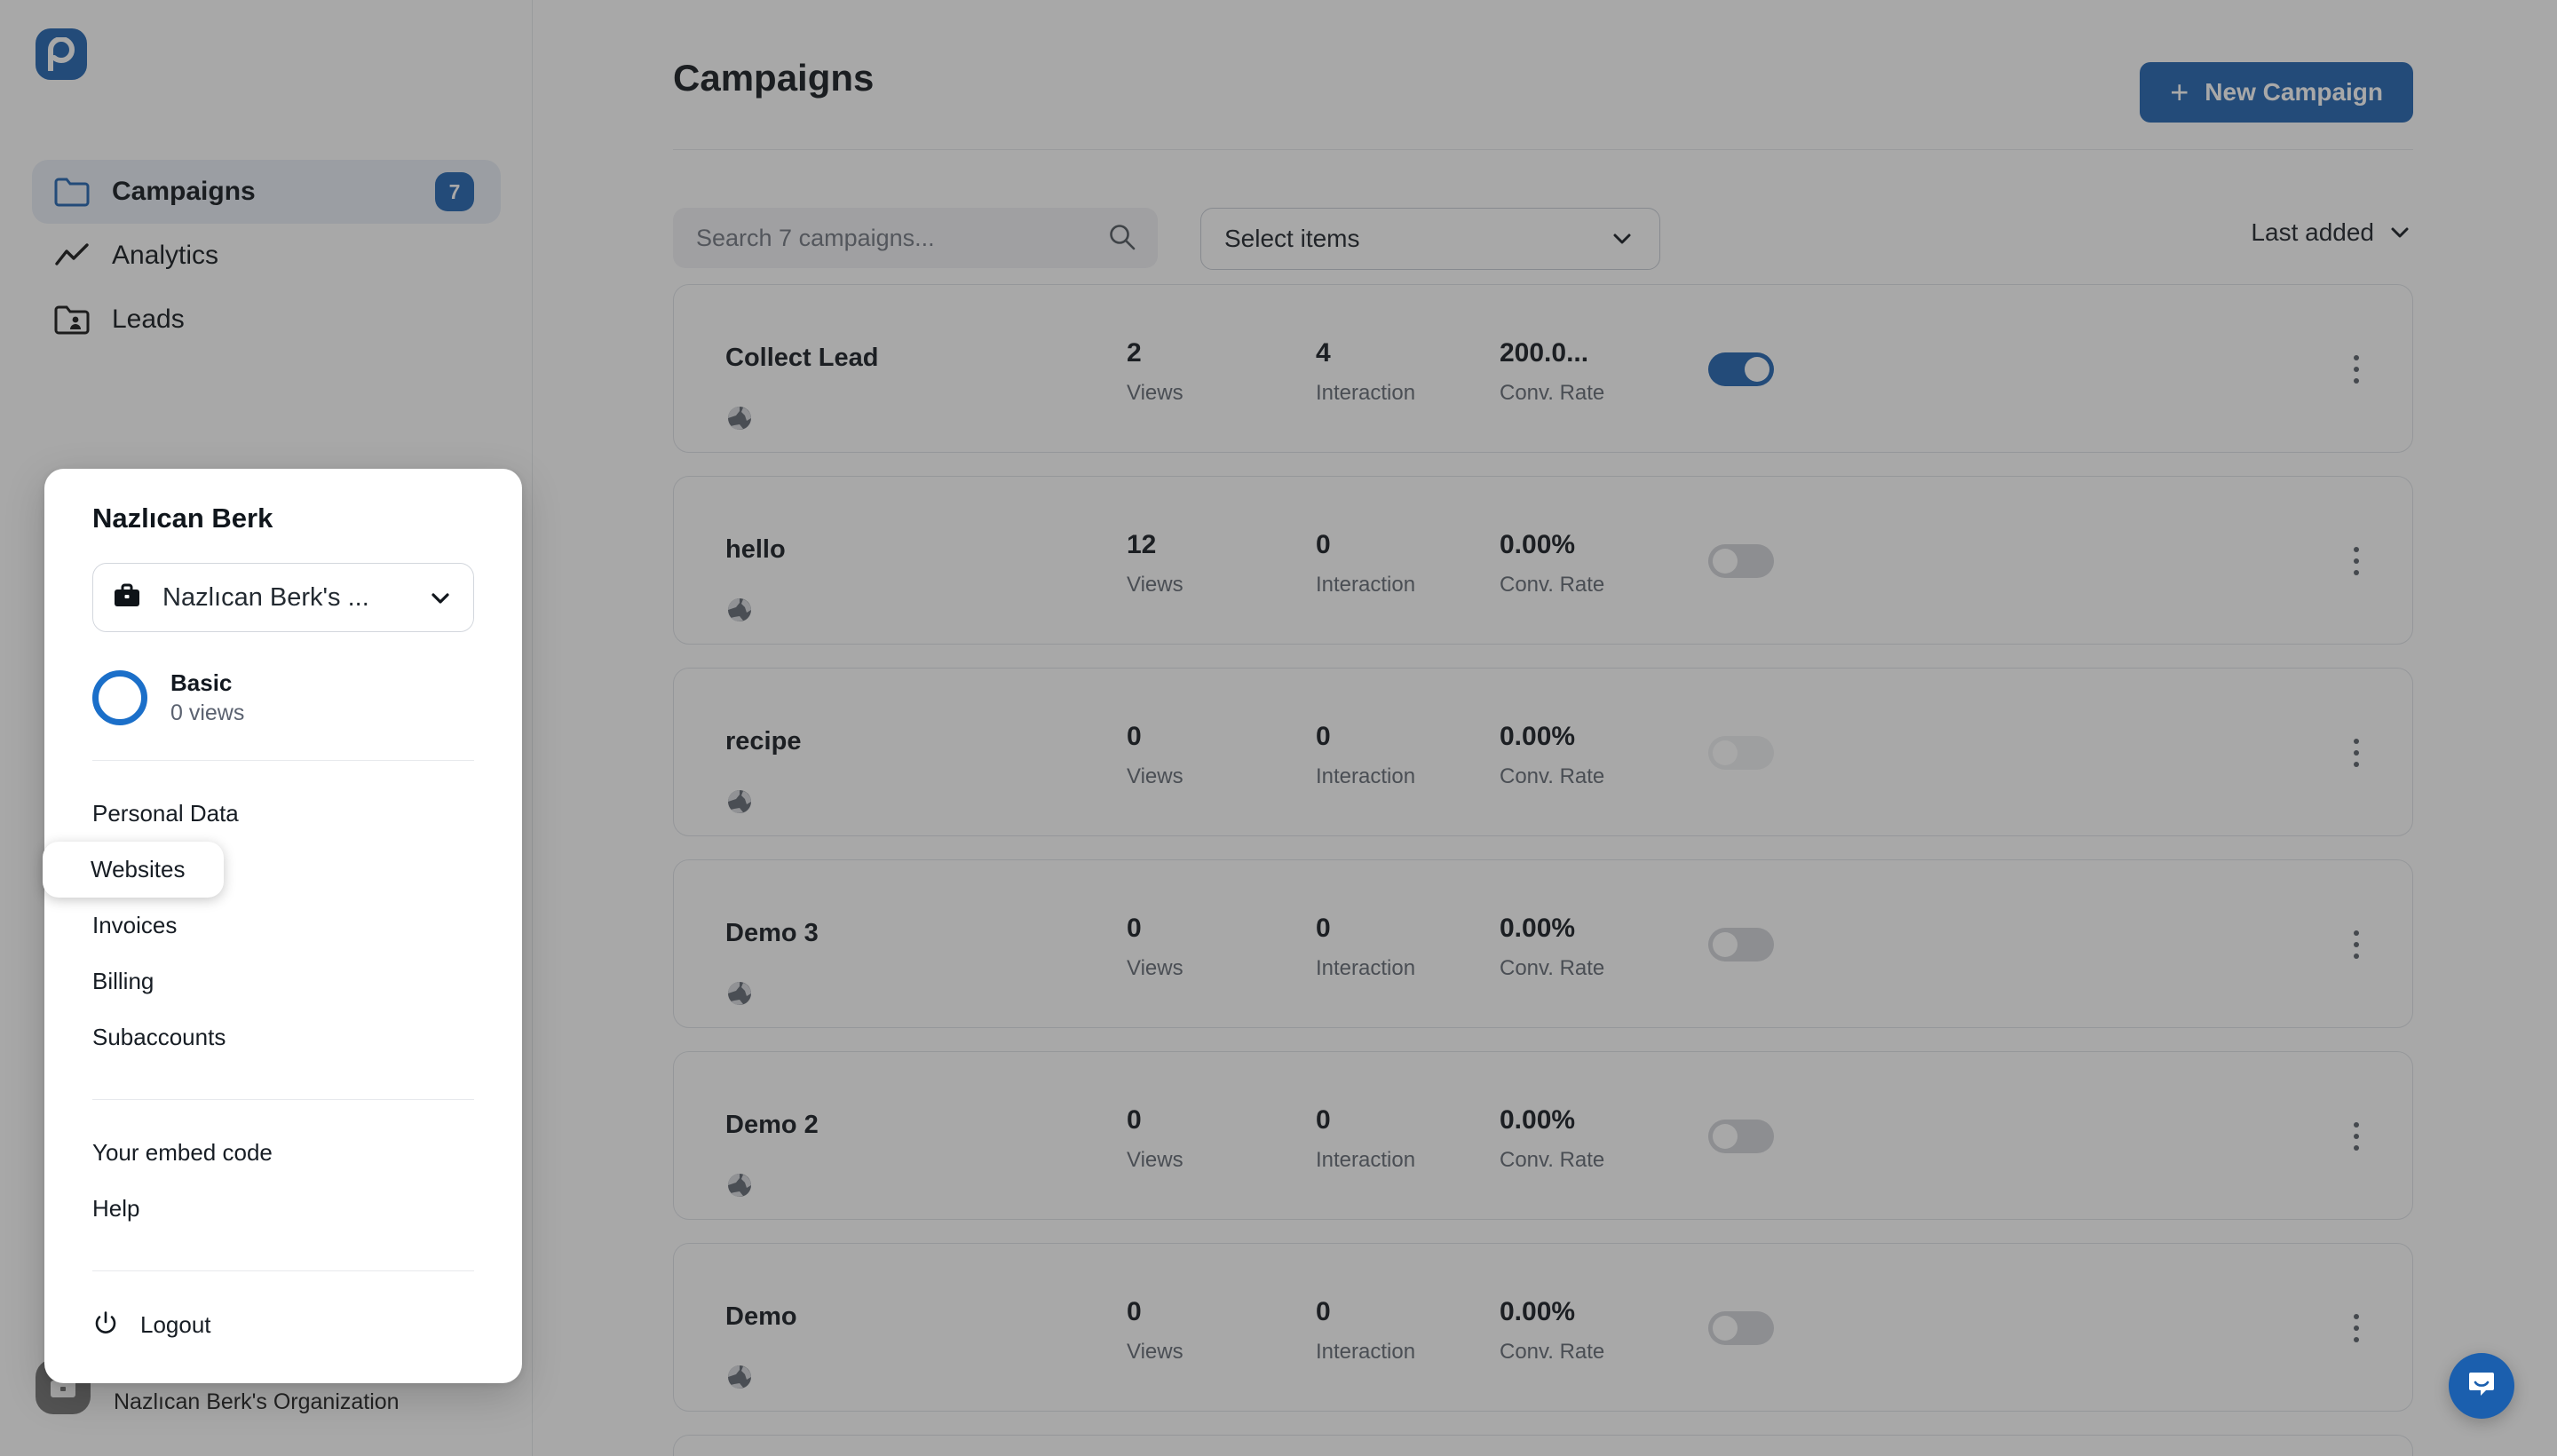 Image resolution: width=2557 pixels, height=1456 pixels. I want to click on popup-menu-item-help: Help, so click(283, 1209).